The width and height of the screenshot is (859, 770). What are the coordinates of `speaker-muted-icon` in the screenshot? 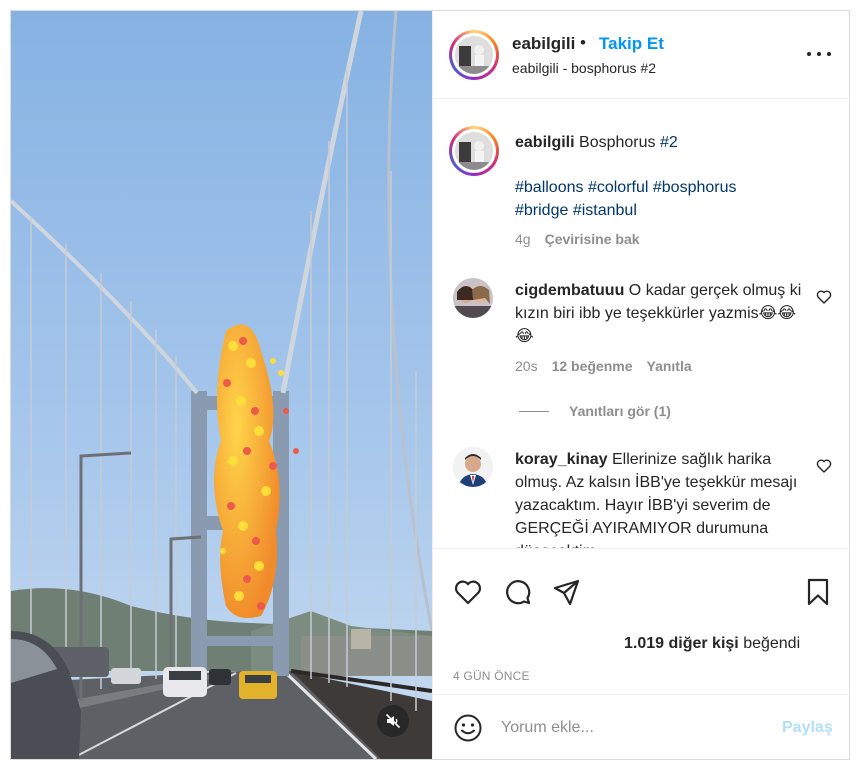 It's located at (393, 721).